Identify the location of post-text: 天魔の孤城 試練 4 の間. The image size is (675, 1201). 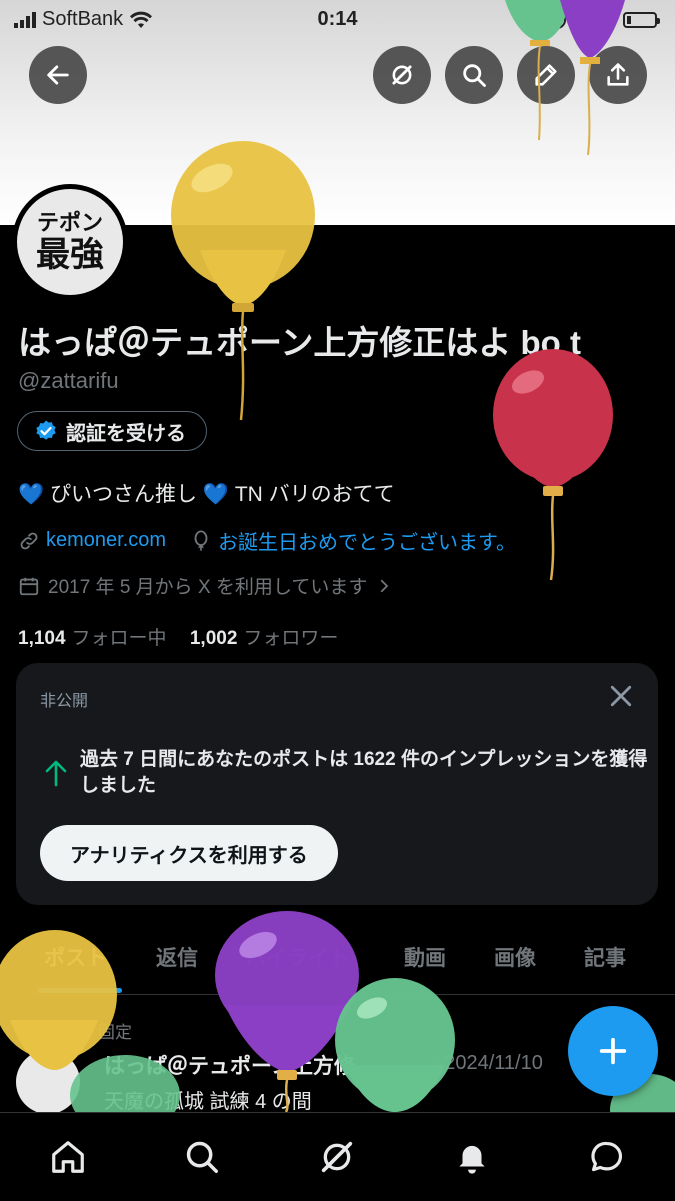
(208, 1099).